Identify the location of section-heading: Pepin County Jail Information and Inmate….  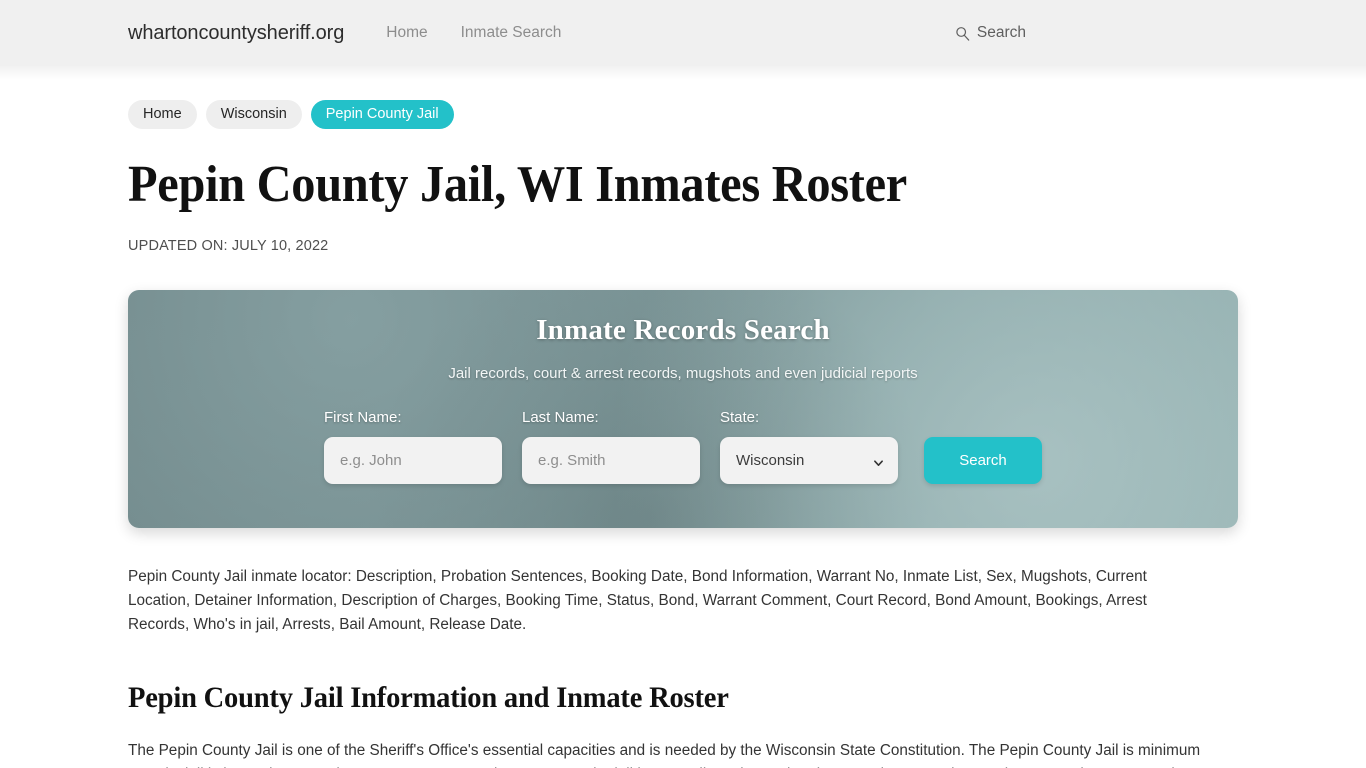
(428, 698).